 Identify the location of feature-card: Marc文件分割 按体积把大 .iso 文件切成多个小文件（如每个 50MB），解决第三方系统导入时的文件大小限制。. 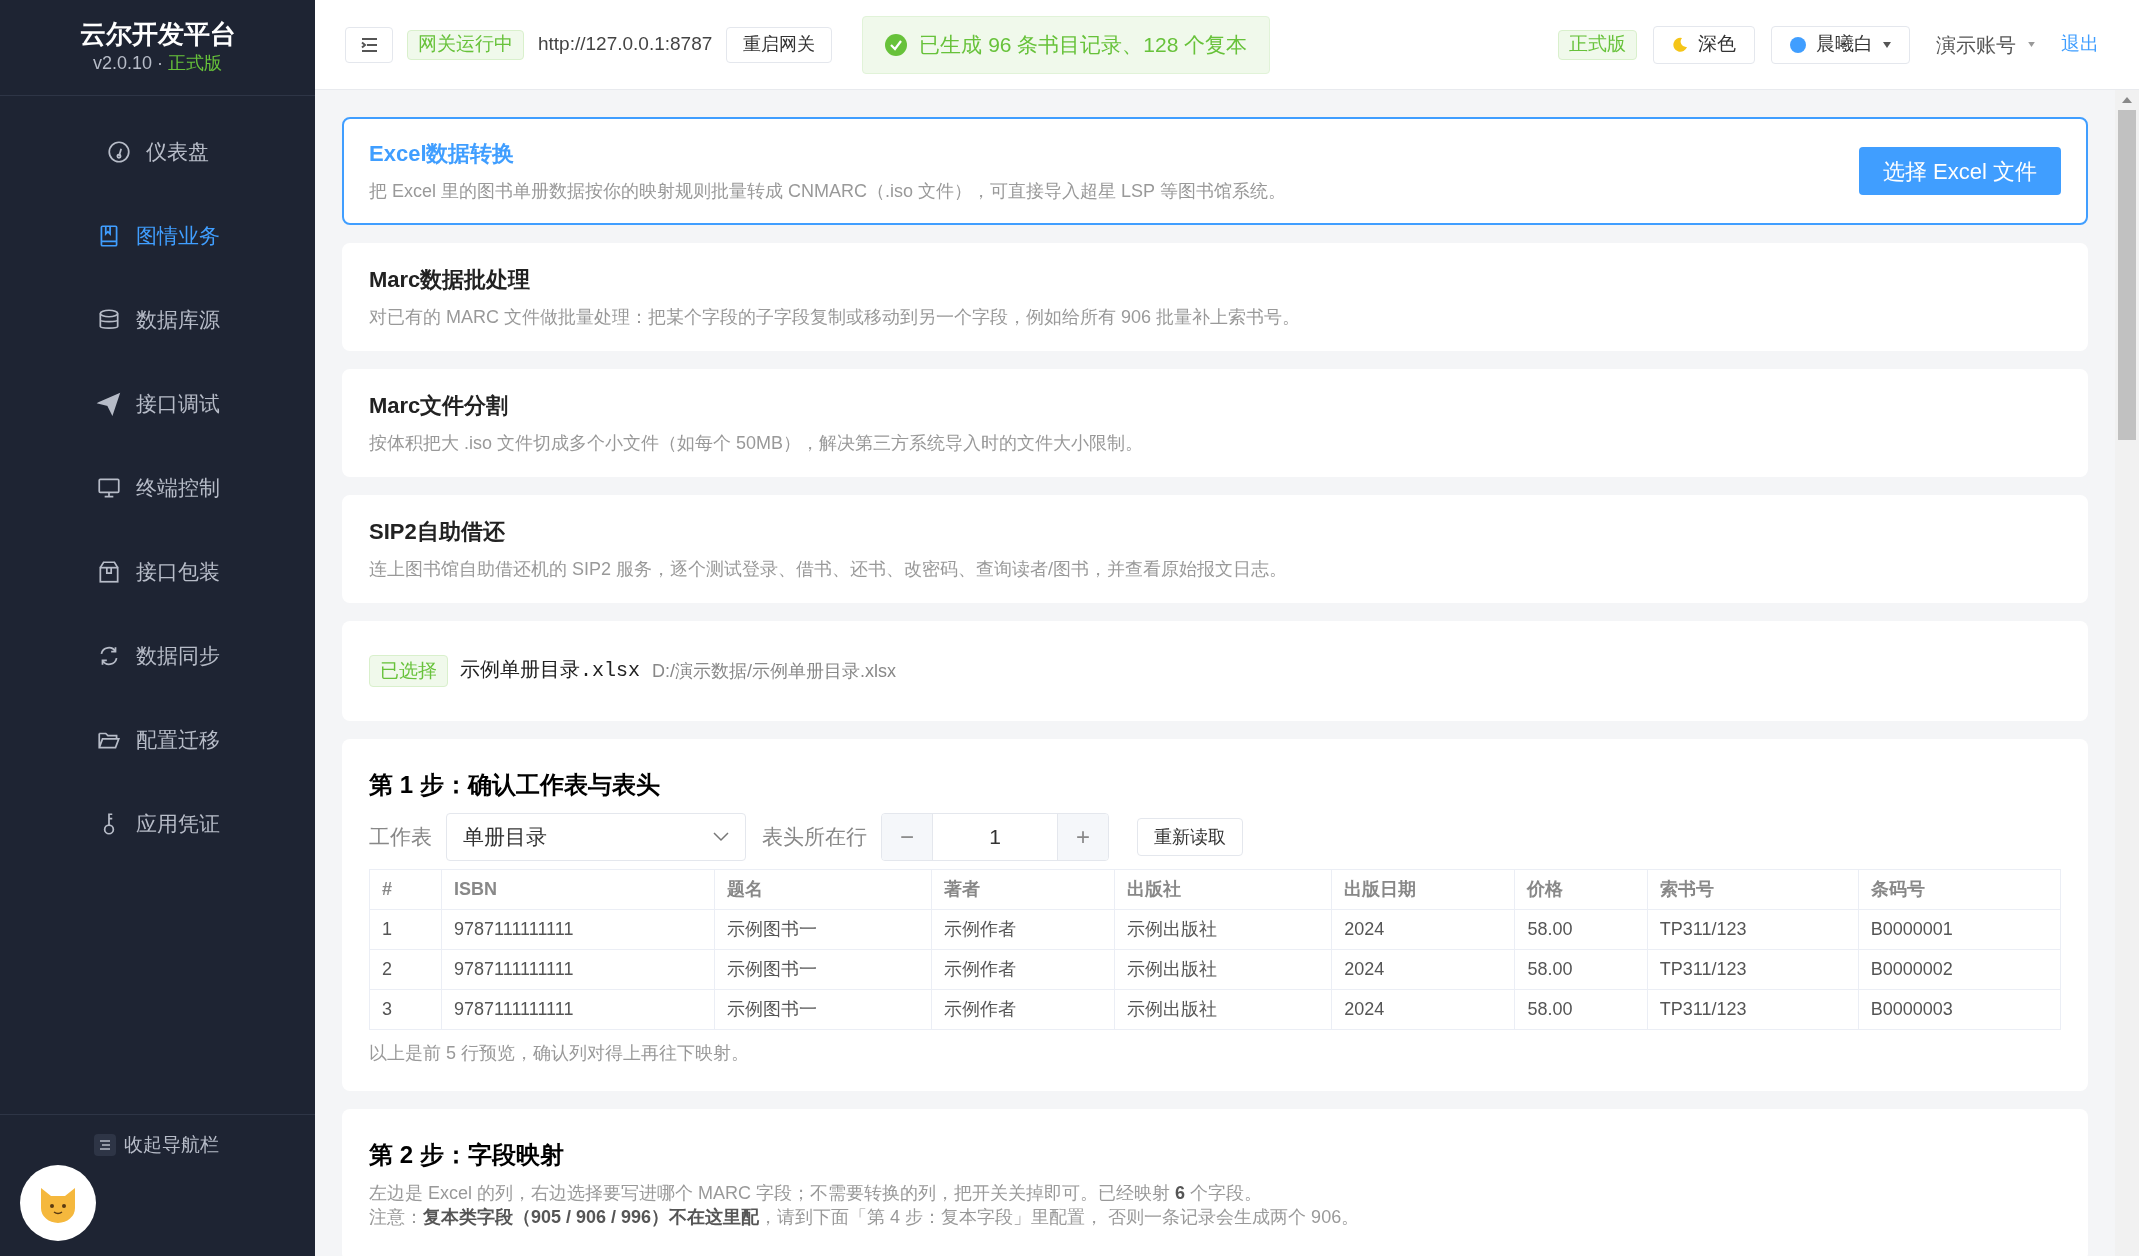
(1215, 423).